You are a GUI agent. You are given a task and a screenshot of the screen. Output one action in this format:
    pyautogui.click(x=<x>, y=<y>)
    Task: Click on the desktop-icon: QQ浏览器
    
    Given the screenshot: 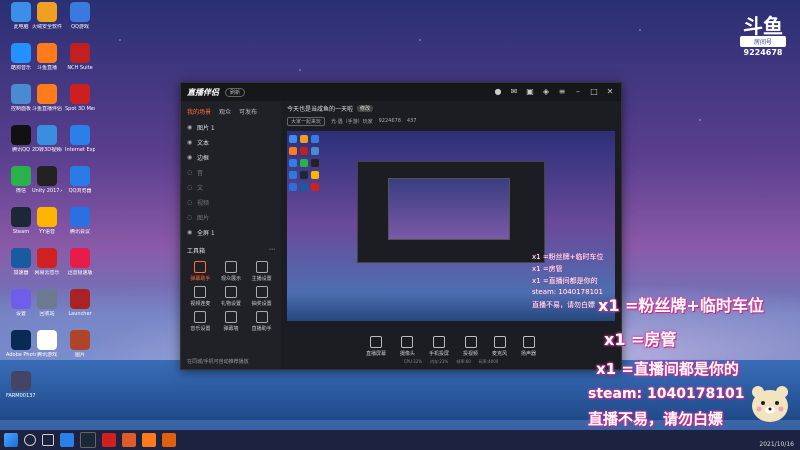 What is the action you would take?
    pyautogui.click(x=80, y=180)
    